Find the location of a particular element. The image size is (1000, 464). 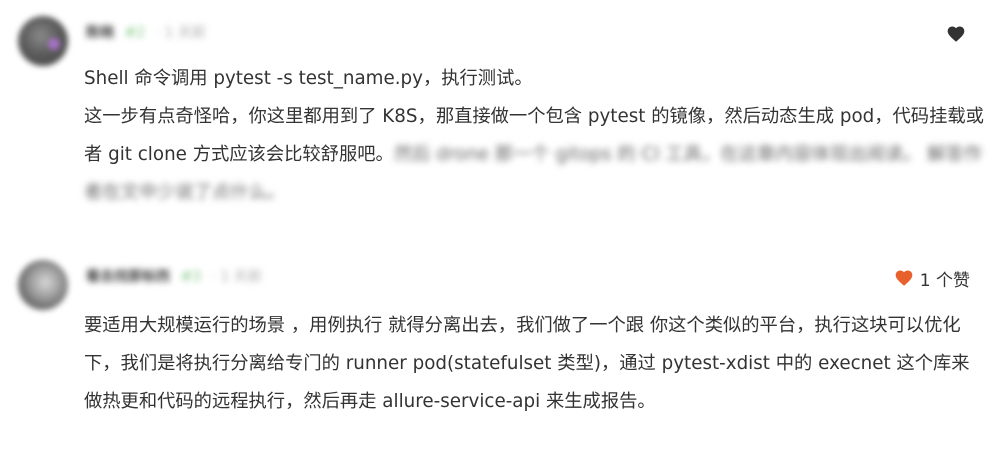

comment-header: 陈晓 #2 · 1 天前 is located at coordinates (146, 33).